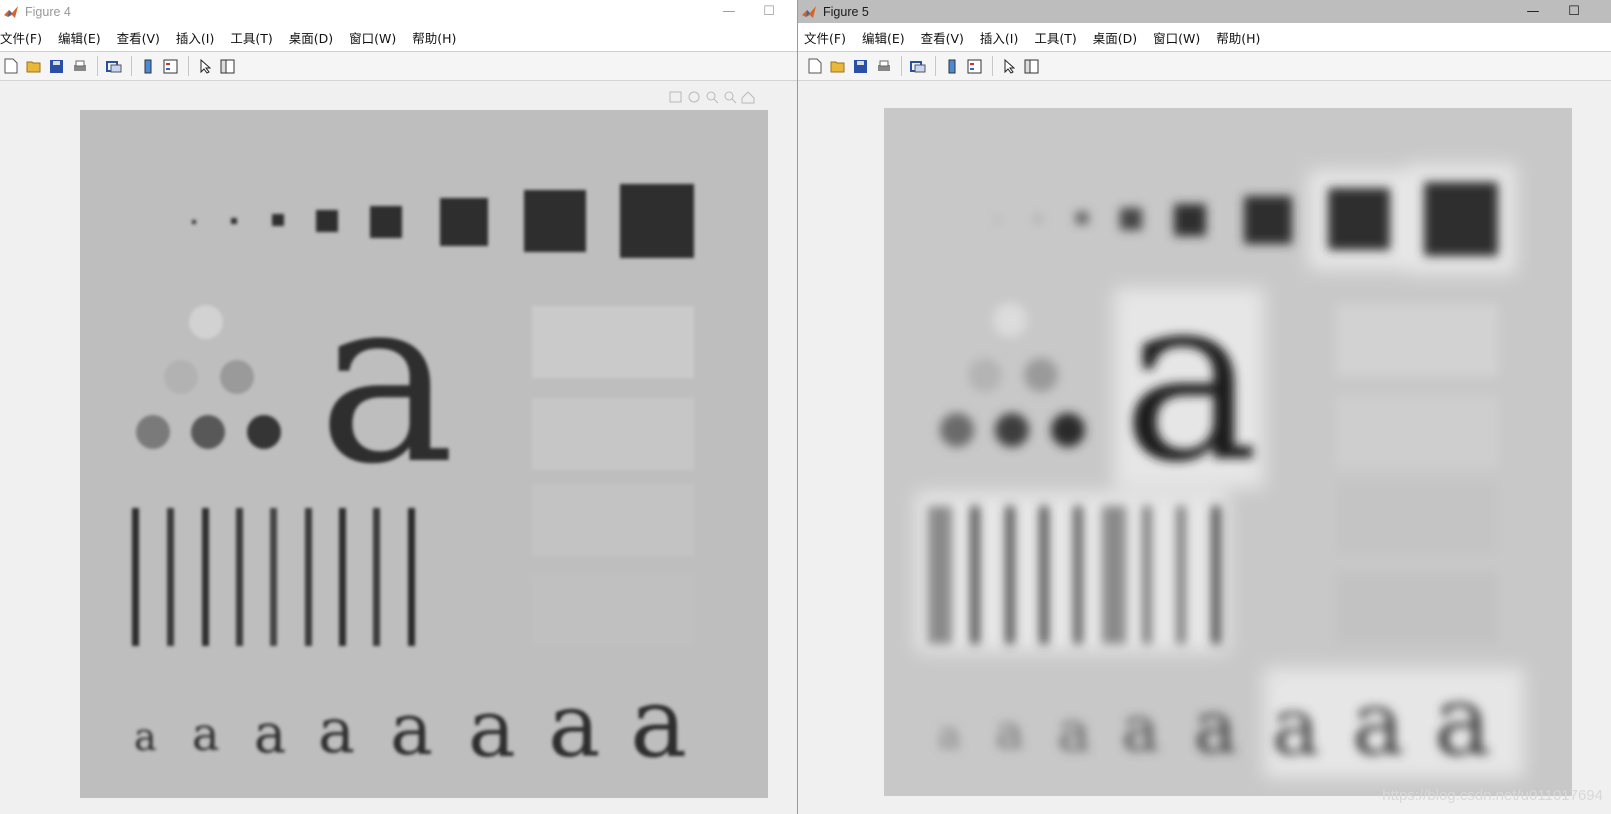 The height and width of the screenshot is (814, 1611). What do you see at coordinates (748, 97) in the screenshot?
I see `home-icon` at bounding box center [748, 97].